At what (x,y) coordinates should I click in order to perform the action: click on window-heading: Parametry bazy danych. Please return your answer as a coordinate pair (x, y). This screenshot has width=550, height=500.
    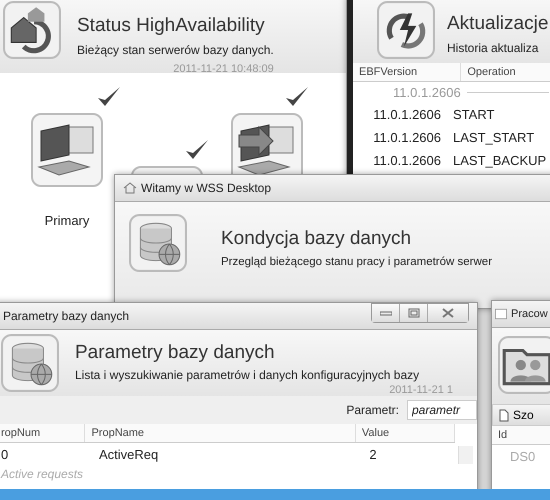
    Looking at the image, I should click on (175, 353).